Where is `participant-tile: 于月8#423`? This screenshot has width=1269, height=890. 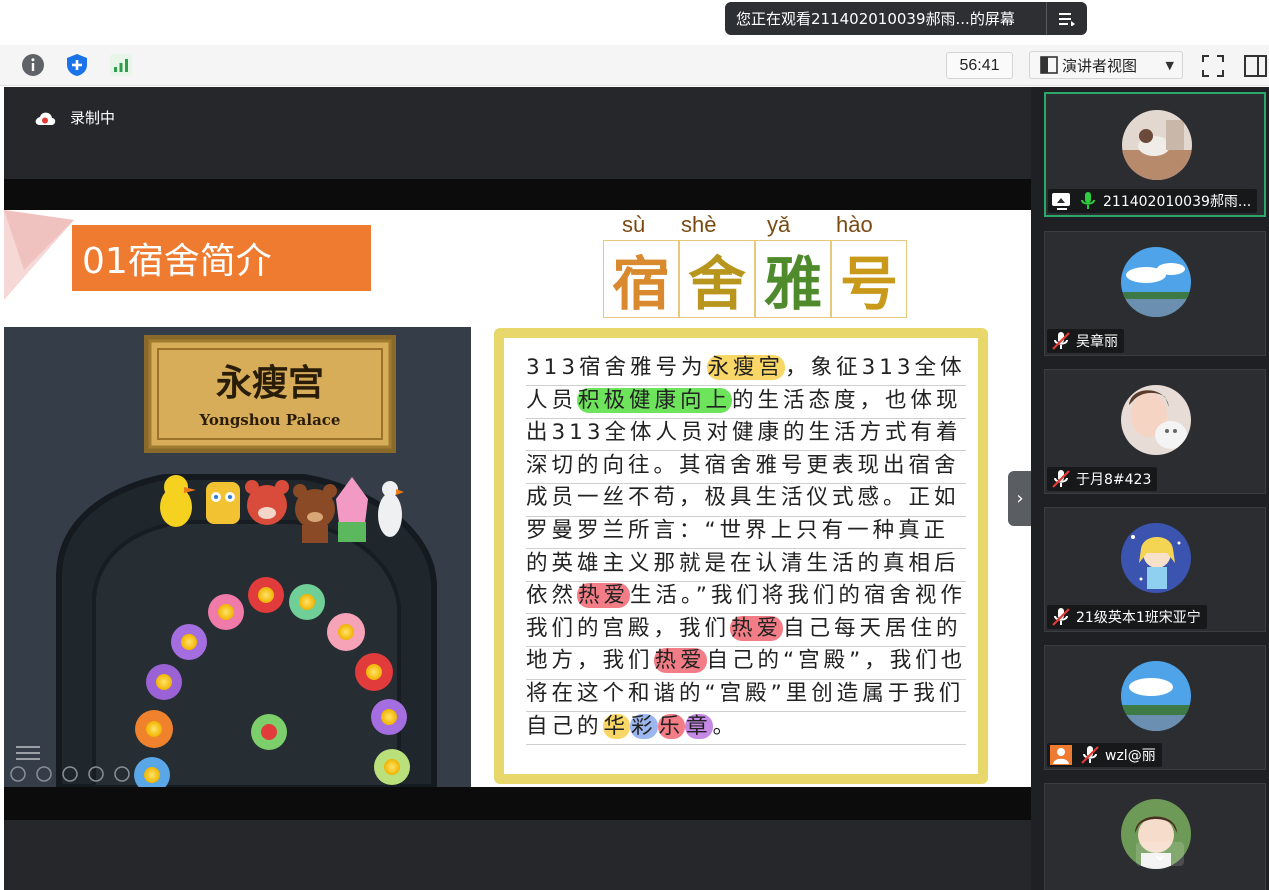
participant-tile: 于月8#423 is located at coordinates (1155, 431).